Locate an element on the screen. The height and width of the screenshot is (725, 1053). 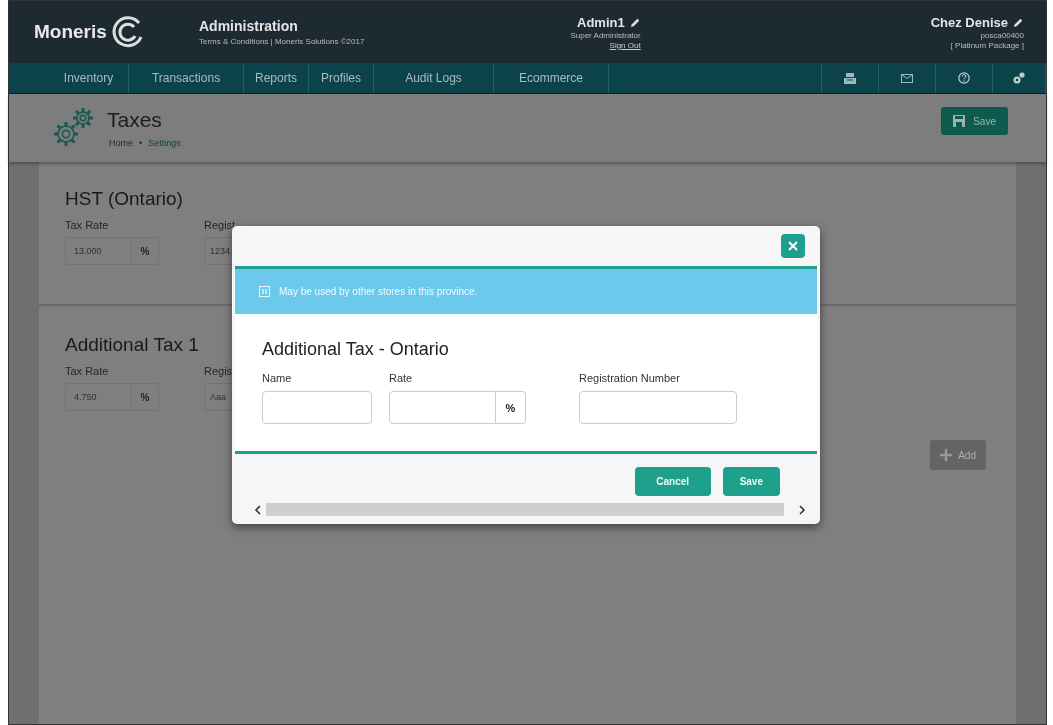
sign-out-link: Sign Out is located at coordinates (625, 45).